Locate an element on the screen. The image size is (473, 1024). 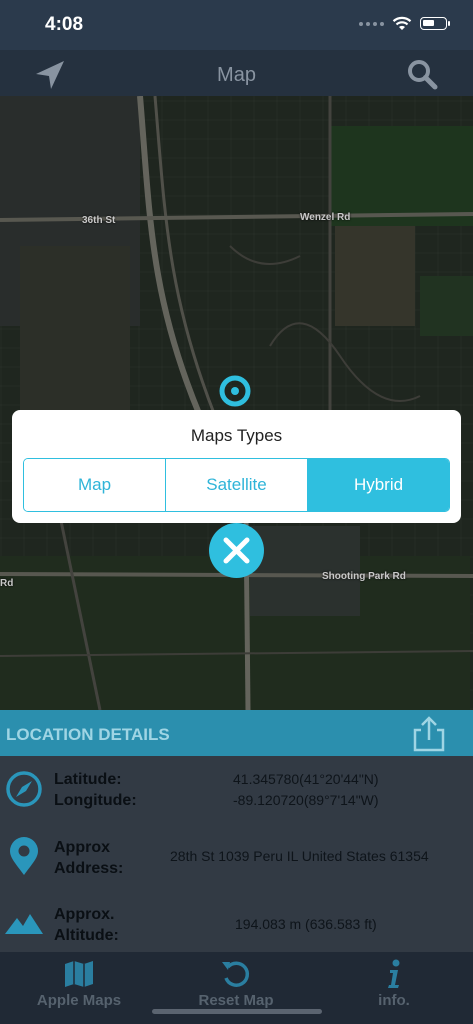
search-icon is located at coordinates (423, 75).